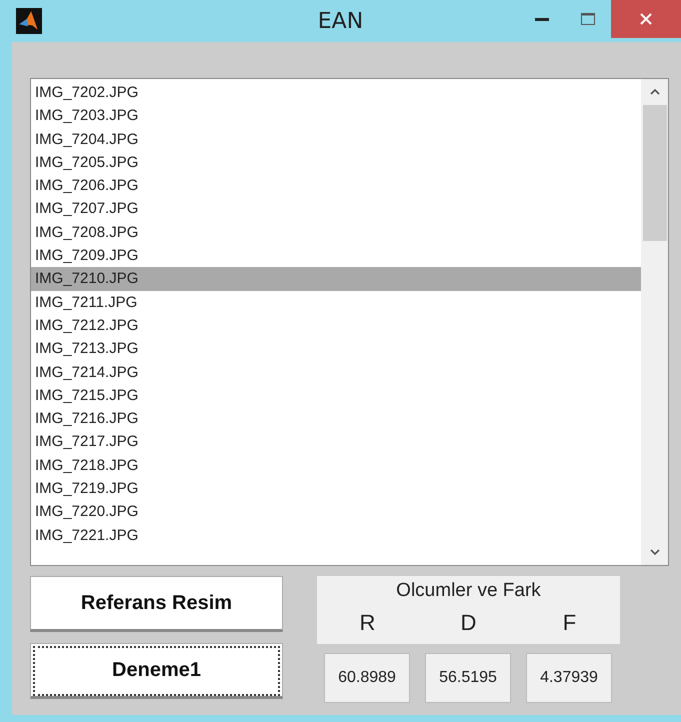 The height and width of the screenshot is (722, 681). I want to click on app-logo-icon, so click(29, 21).